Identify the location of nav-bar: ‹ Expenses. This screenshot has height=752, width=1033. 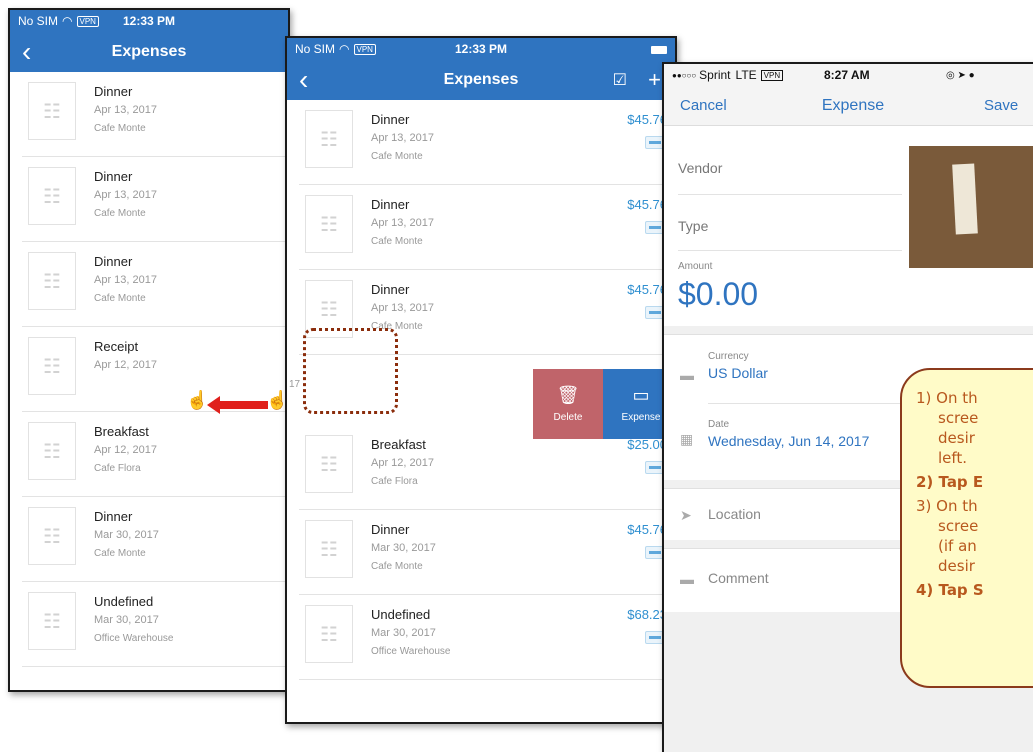
(149, 52).